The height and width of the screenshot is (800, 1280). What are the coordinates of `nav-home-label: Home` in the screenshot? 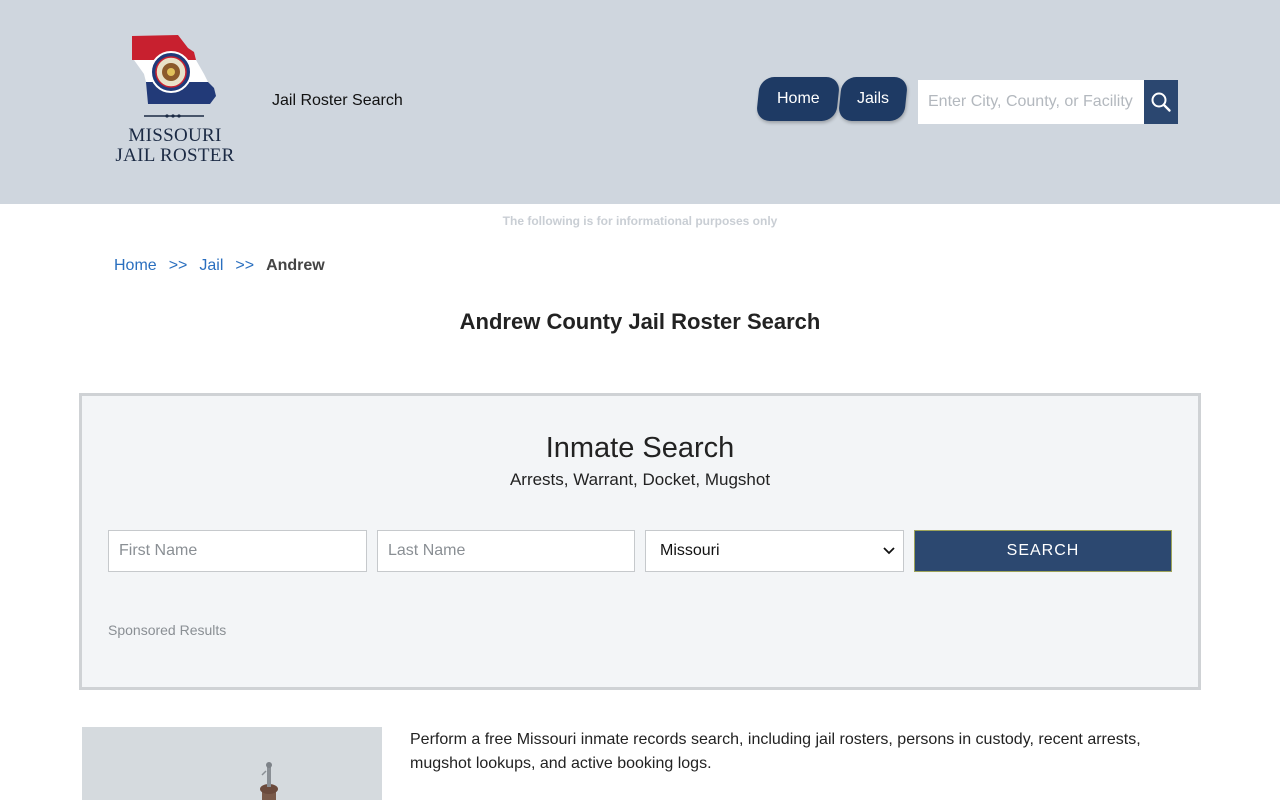 It's located at (798, 98).